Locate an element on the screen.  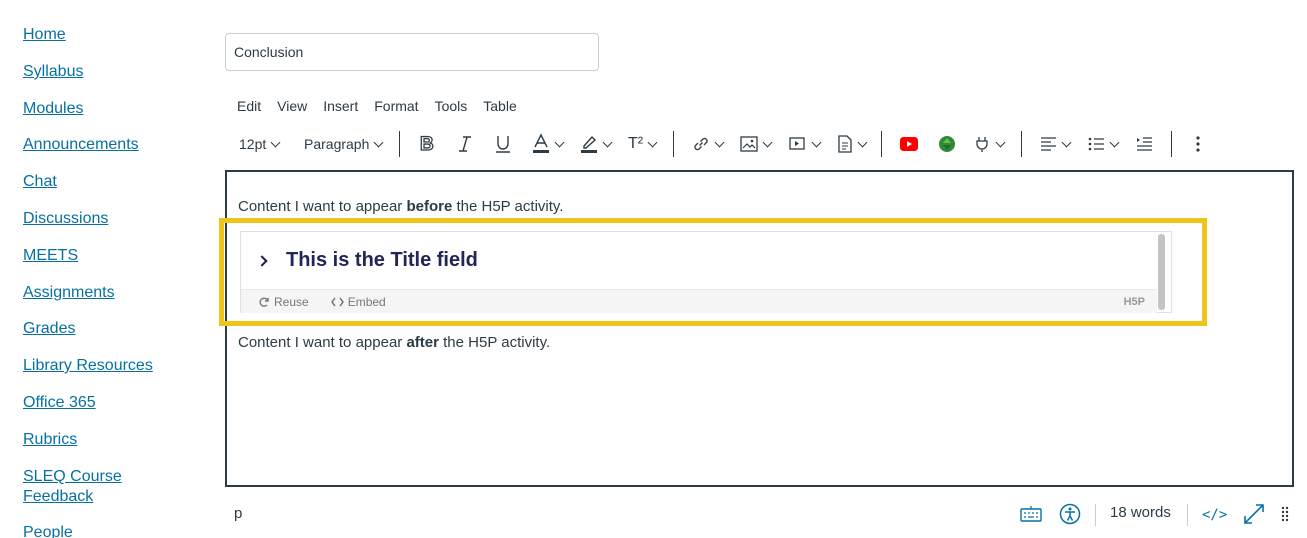
word-count: 18 words is located at coordinates (1140, 512).